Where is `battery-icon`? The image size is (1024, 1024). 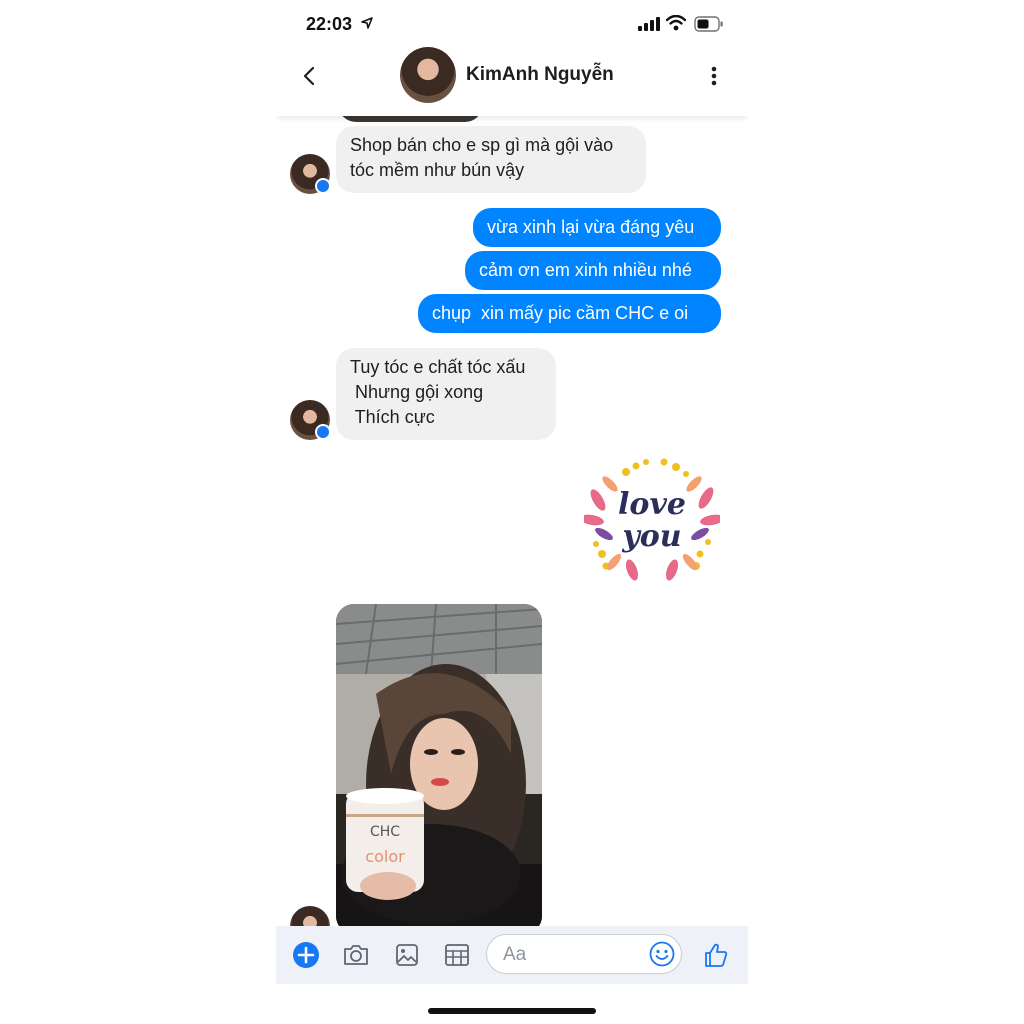 battery-icon is located at coordinates (708, 24).